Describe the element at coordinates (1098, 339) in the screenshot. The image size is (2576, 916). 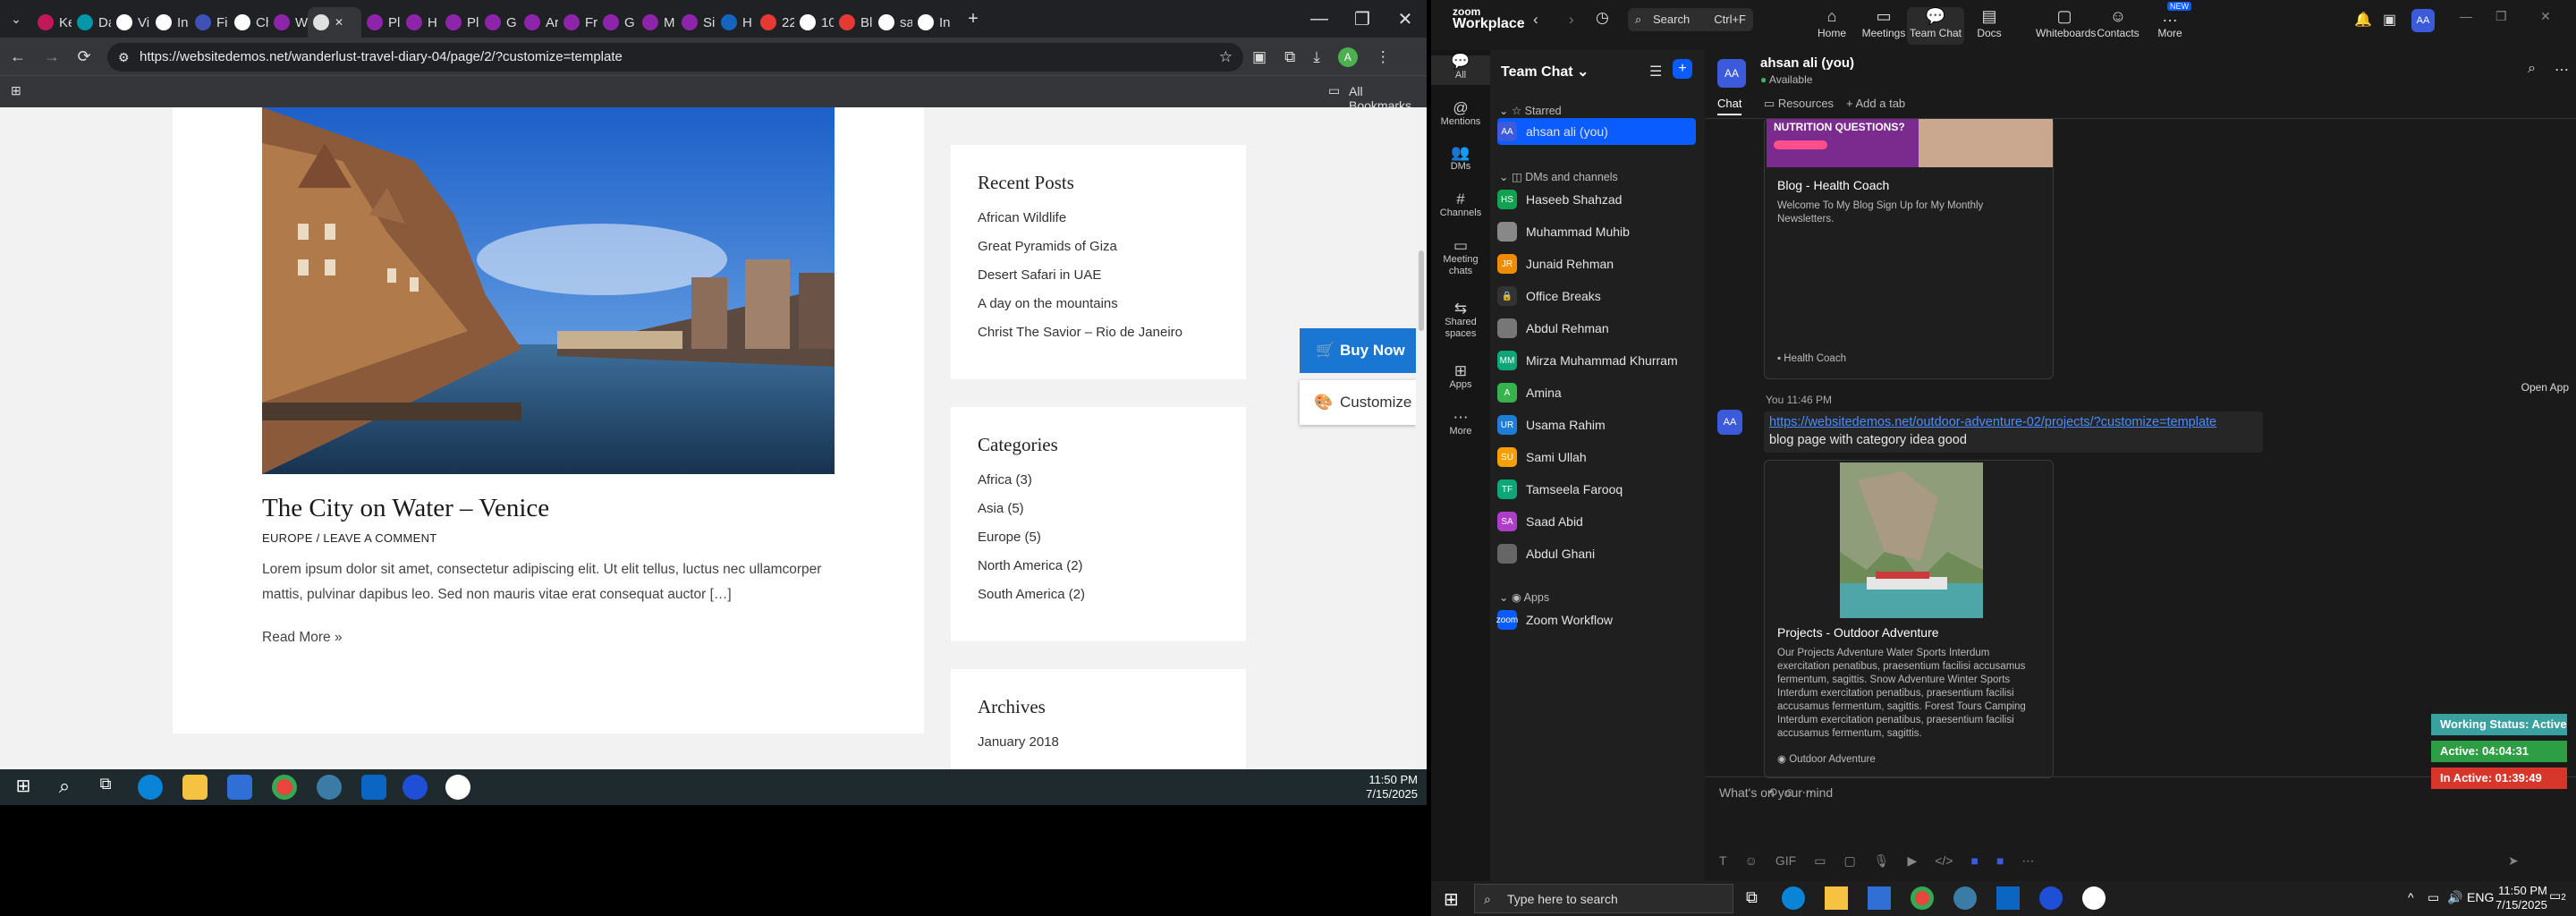
I see `recent-post-link: Christ The Savior – Rio de Janeiro` at that location.